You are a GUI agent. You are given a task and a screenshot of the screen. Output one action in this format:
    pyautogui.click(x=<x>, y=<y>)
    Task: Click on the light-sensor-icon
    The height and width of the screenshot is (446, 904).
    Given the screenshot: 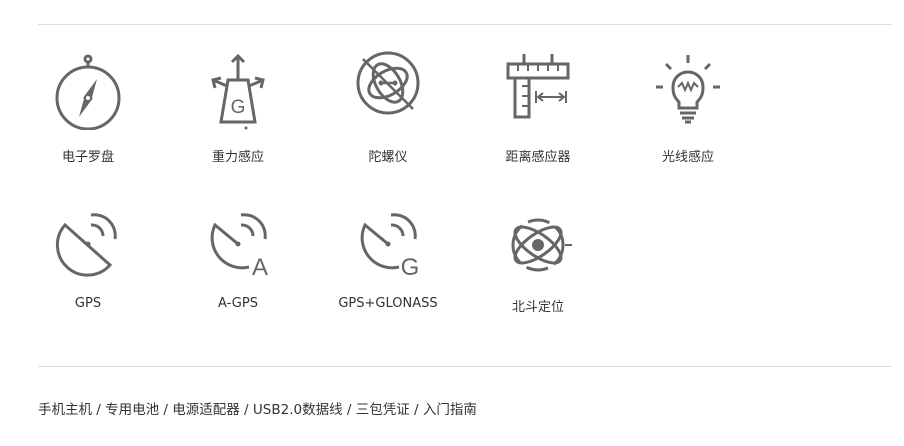 What is the action you would take?
    pyautogui.click(x=688, y=90)
    